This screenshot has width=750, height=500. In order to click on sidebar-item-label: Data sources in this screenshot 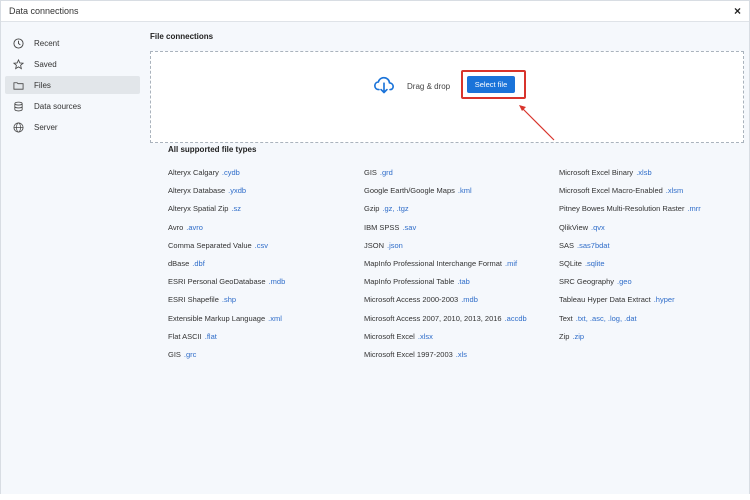, I will do `click(58, 106)`.